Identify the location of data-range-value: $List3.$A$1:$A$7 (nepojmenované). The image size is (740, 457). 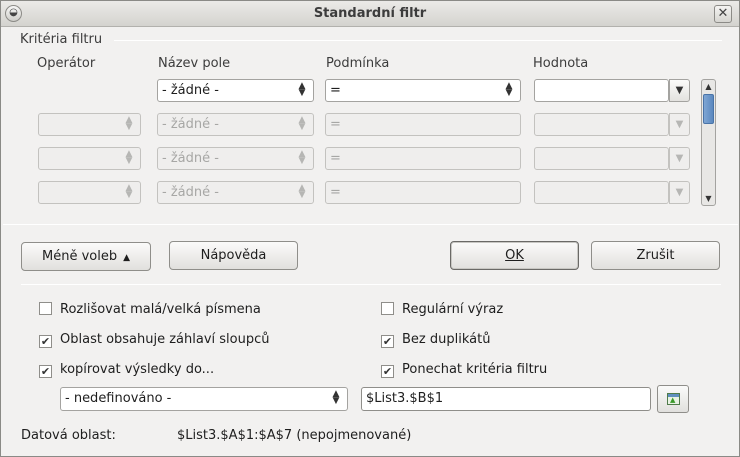
(294, 435).